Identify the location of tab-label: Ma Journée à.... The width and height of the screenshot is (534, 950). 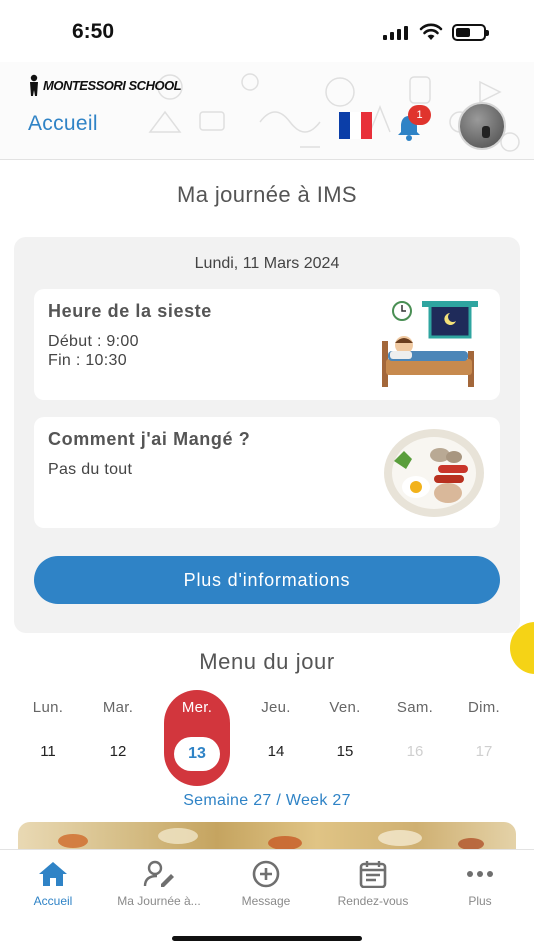
(159, 901).